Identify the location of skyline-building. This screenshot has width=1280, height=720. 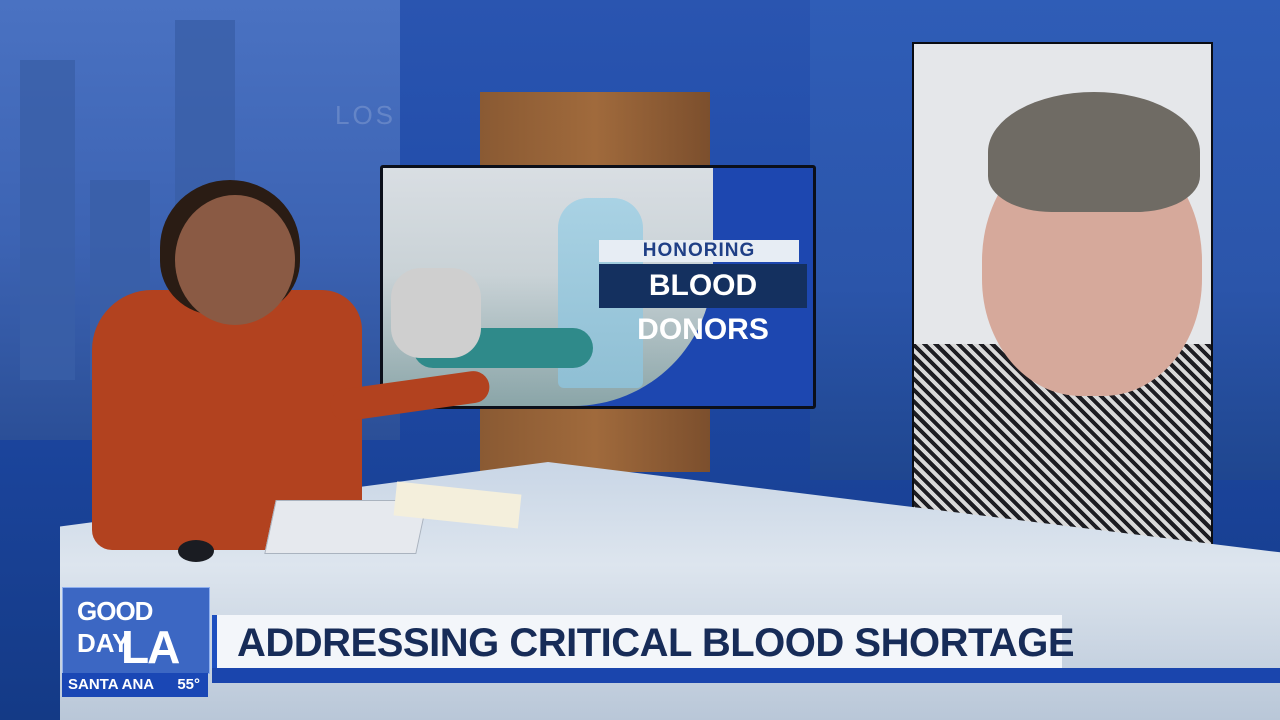
(47, 220).